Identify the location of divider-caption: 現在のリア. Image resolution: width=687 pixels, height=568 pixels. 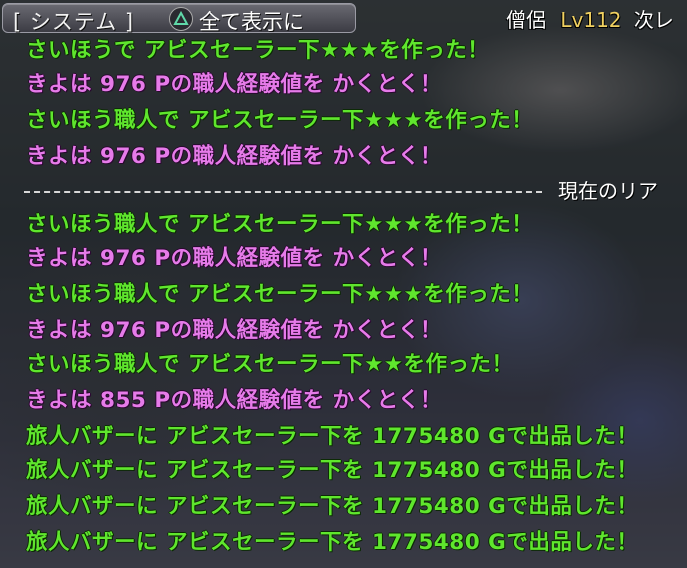
(608, 191).